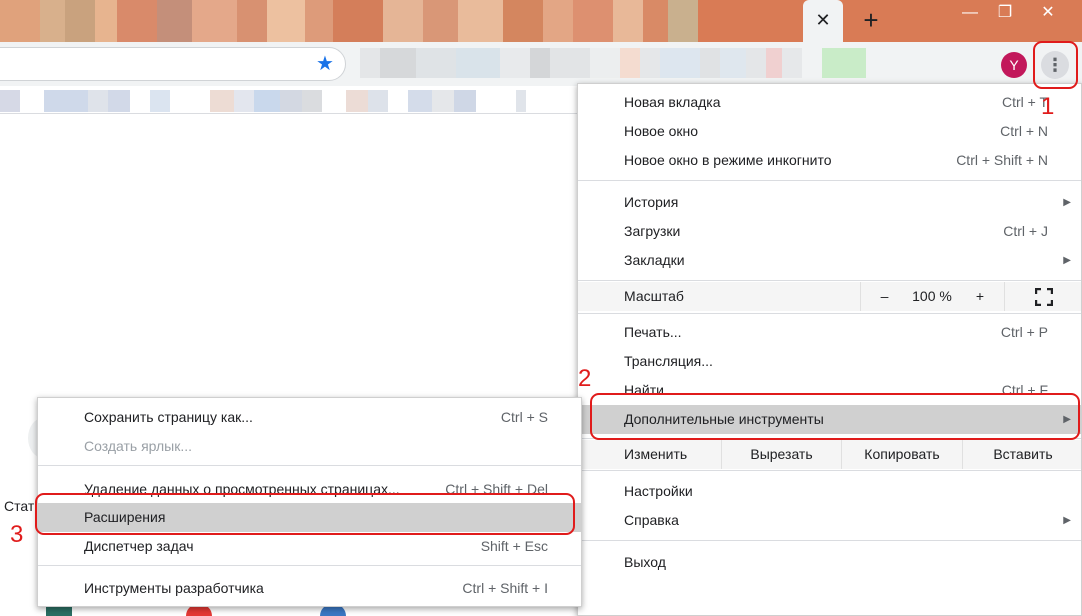 This screenshot has width=1082, height=616. Describe the element at coordinates (829, 231) in the screenshot. I see `menu-item-downloads: Загрузки Ctrl + J` at that location.